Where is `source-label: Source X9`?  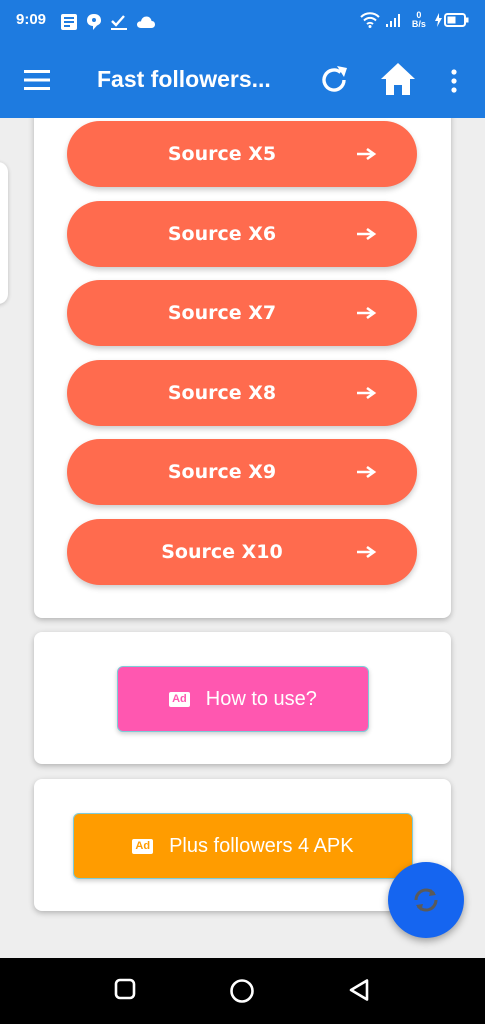
source-label: Source X9 is located at coordinates (222, 472).